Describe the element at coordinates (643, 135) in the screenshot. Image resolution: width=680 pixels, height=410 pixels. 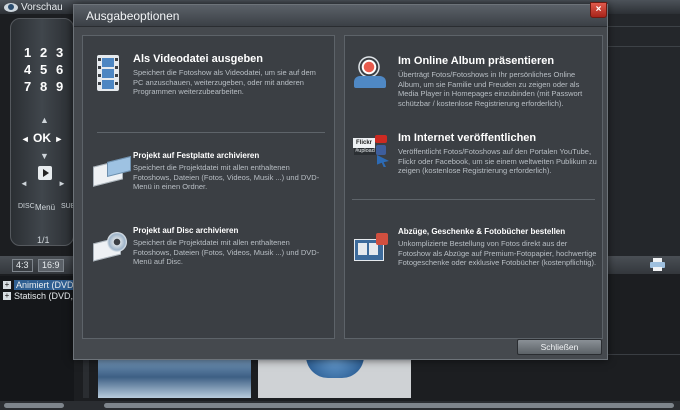
I see `right-side-panel` at that location.